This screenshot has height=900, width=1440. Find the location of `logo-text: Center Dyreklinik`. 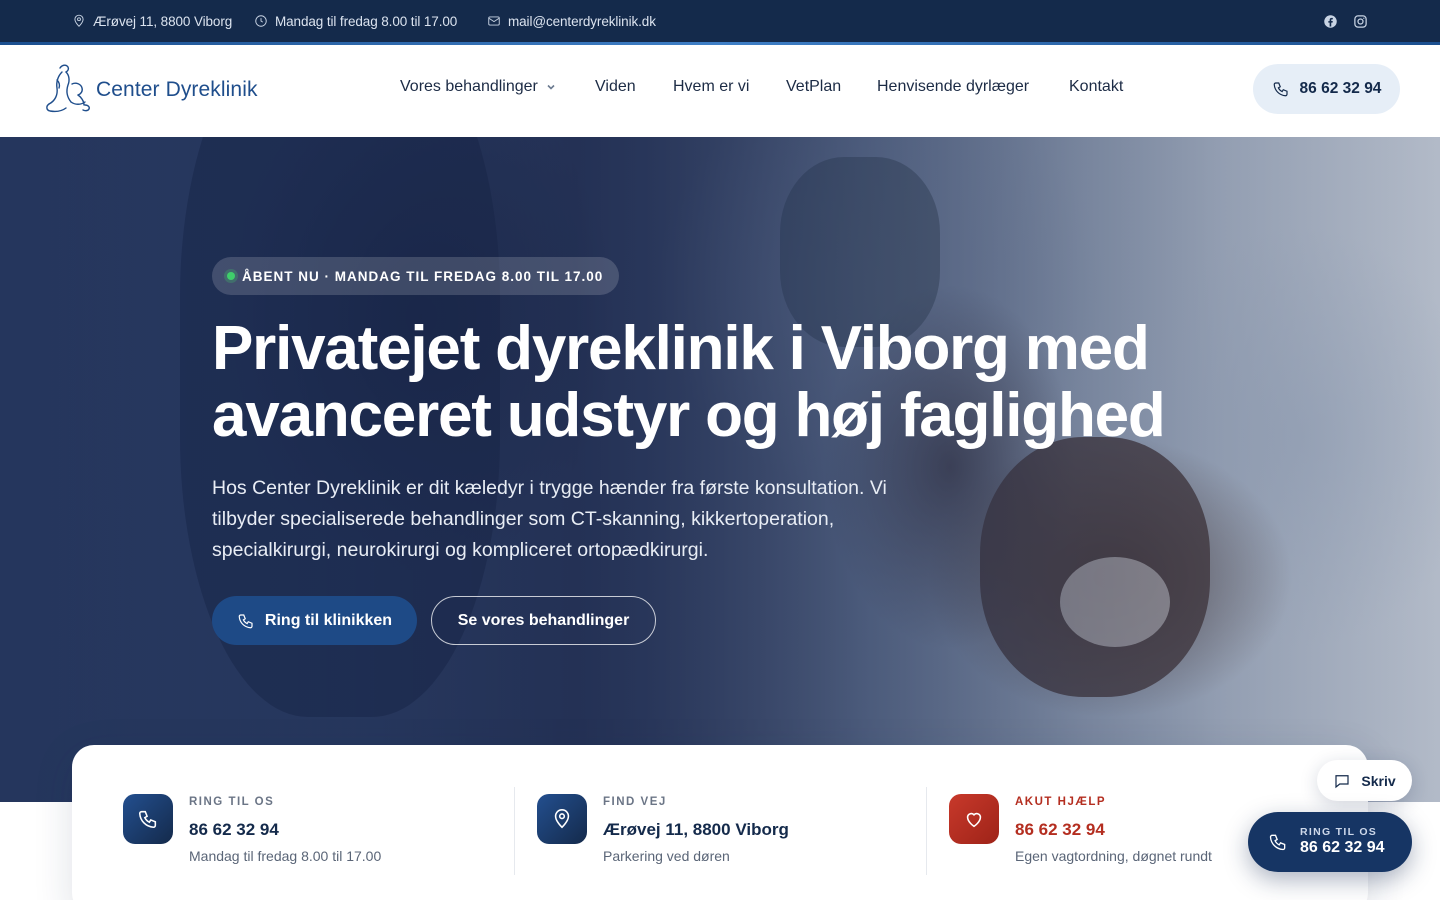

logo-text: Center Dyreklinik is located at coordinates (177, 89).